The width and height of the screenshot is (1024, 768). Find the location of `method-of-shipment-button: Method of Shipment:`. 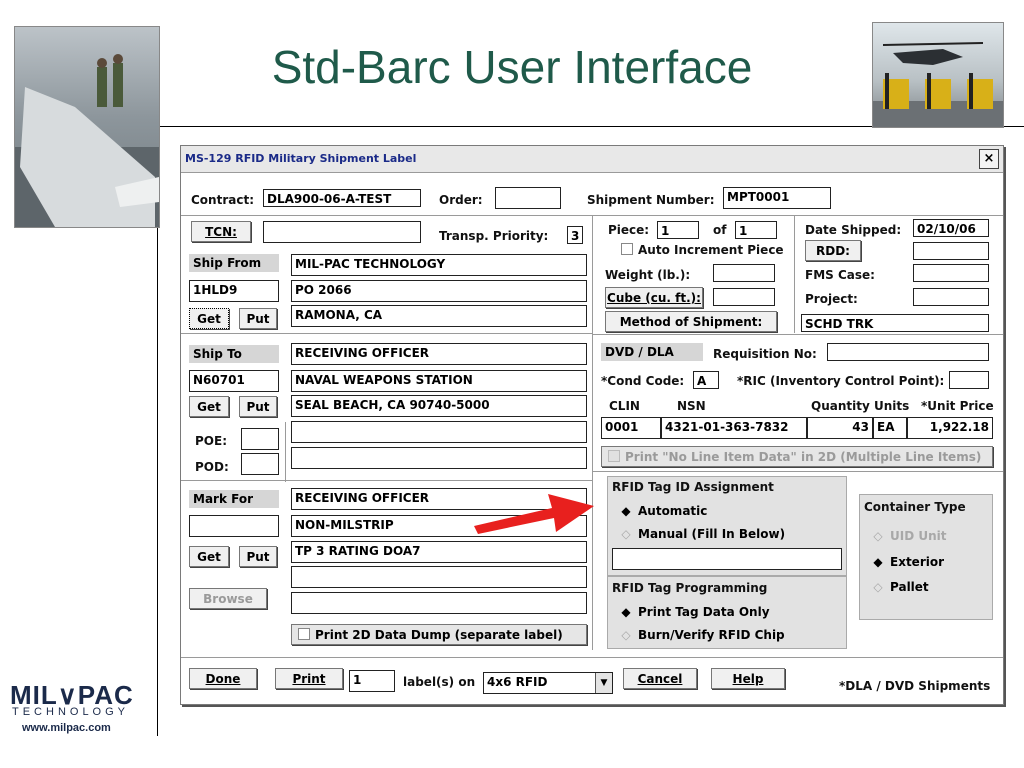

method-of-shipment-button: Method of Shipment: is located at coordinates (691, 321).